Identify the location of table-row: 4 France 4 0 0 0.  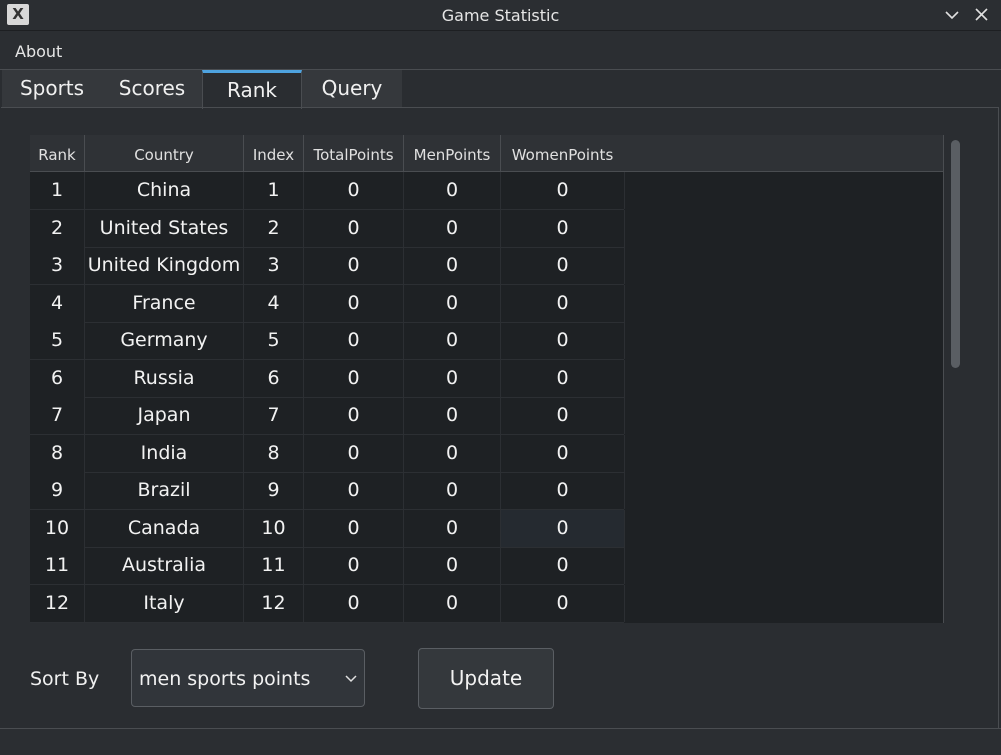
(327, 303).